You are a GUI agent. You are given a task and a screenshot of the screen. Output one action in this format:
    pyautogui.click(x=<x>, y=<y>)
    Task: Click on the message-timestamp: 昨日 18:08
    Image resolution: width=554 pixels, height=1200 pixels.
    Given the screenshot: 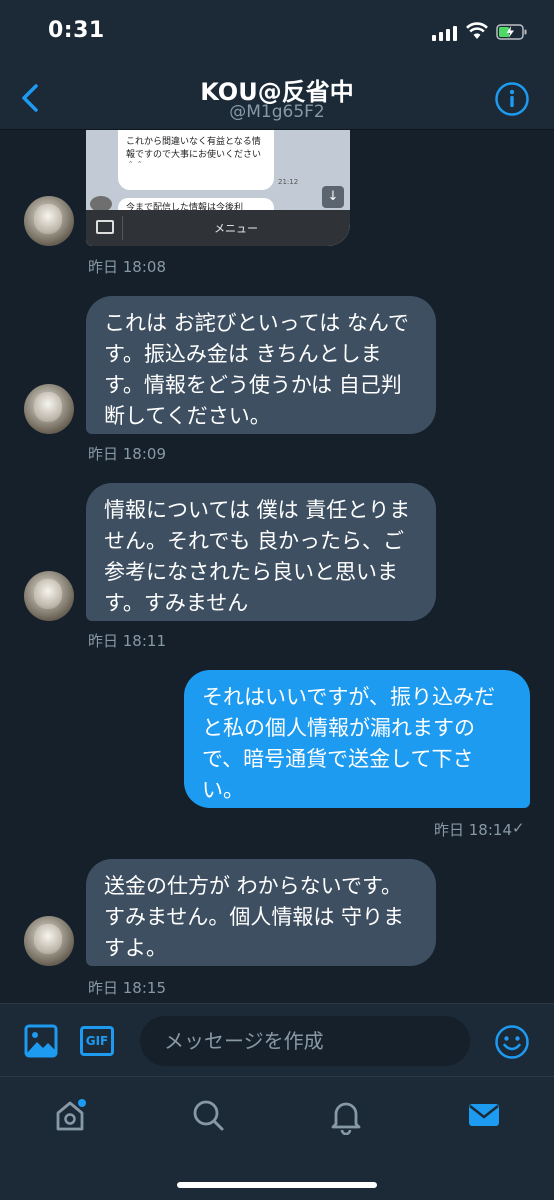 What is the action you would take?
    pyautogui.click(x=127, y=267)
    